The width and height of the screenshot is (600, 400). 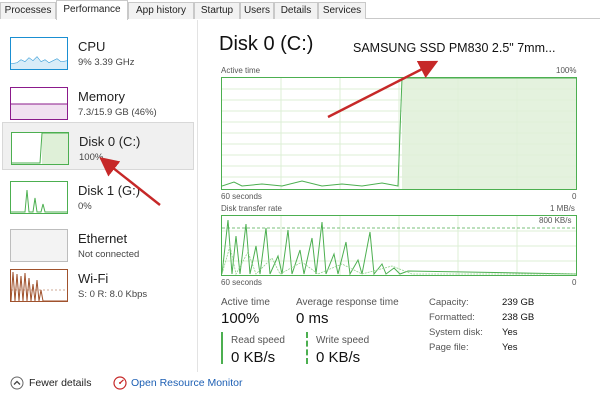 I want to click on tab-performance: Performance, so click(x=92, y=10).